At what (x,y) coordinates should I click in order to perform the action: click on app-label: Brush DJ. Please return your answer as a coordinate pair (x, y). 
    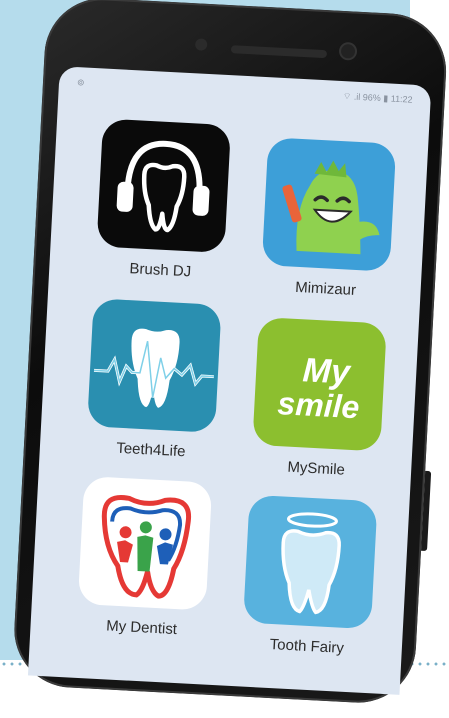
    Looking at the image, I should click on (160, 270).